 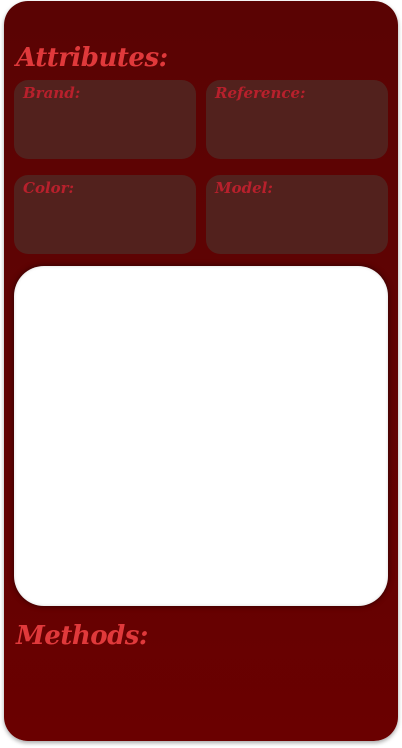 What do you see at coordinates (244, 188) in the screenshot?
I see `model-label: Model:` at bounding box center [244, 188].